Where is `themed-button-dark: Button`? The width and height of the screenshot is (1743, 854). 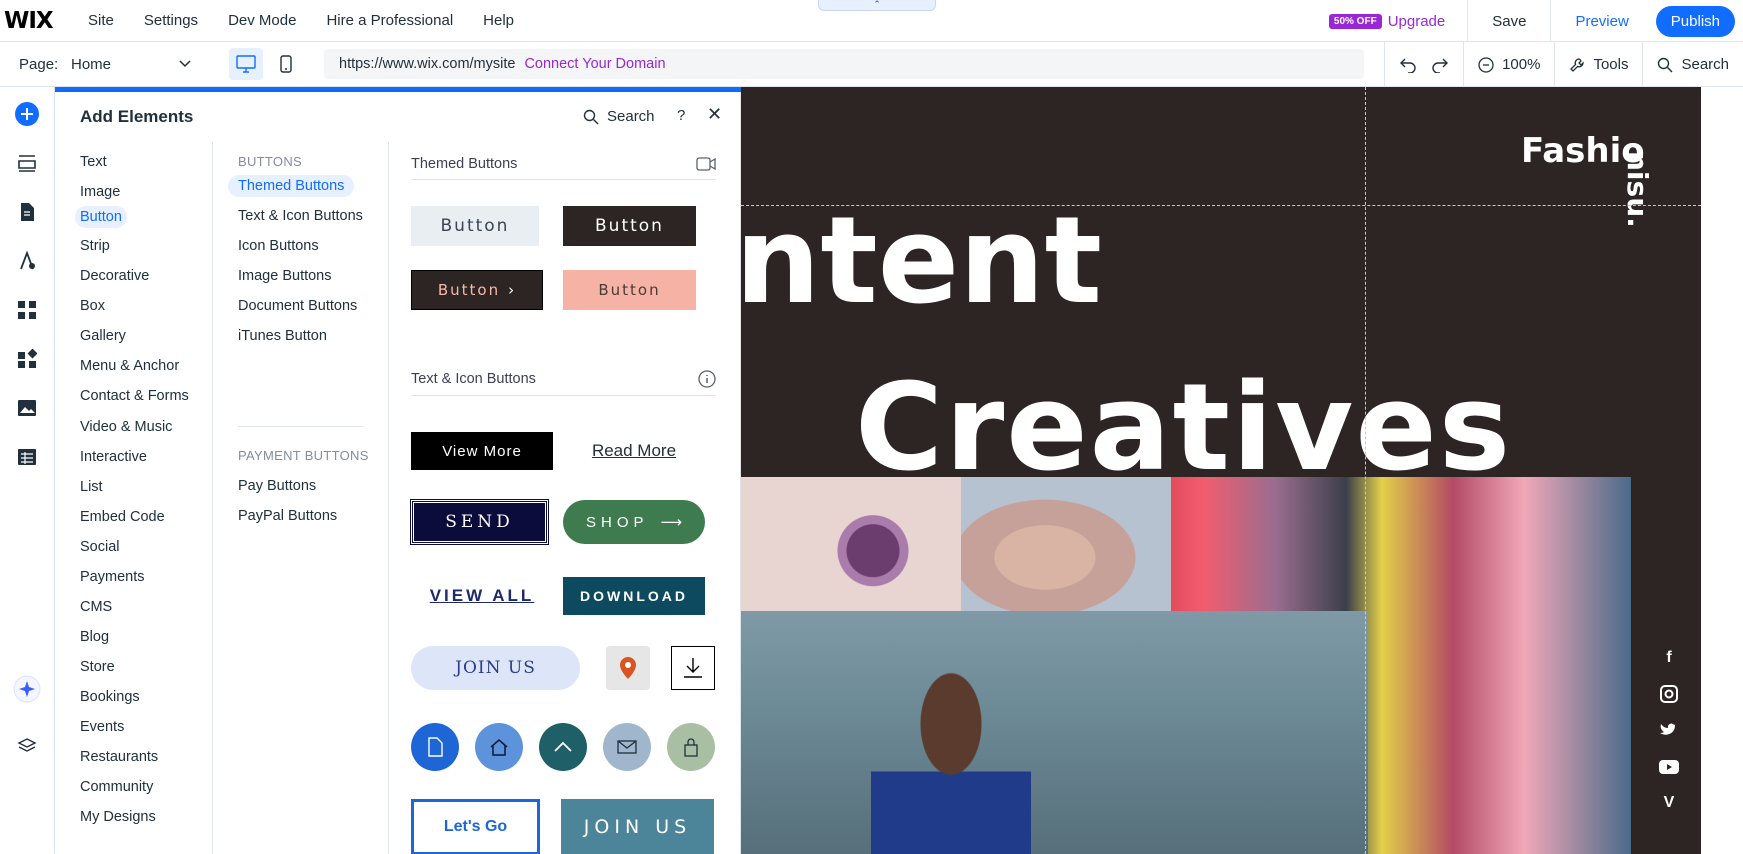 themed-button-dark: Button is located at coordinates (629, 226).